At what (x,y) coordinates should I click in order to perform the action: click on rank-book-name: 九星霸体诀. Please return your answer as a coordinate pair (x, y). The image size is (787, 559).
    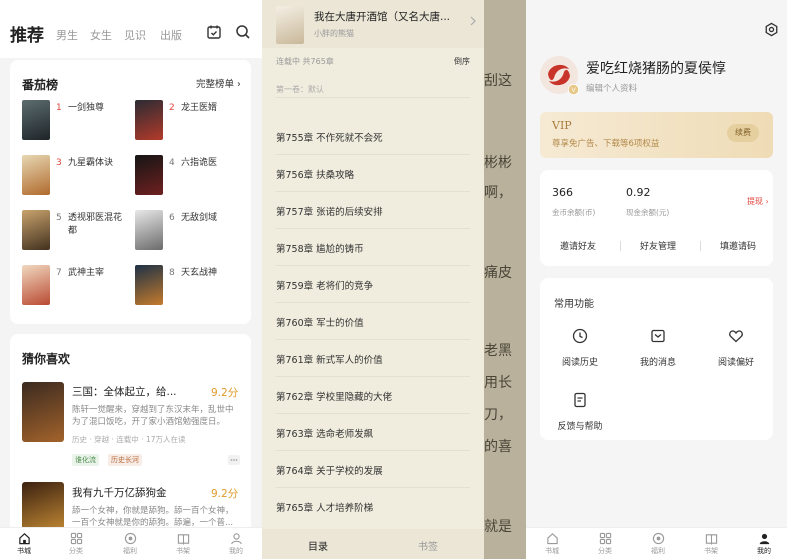
    Looking at the image, I should click on (90, 163).